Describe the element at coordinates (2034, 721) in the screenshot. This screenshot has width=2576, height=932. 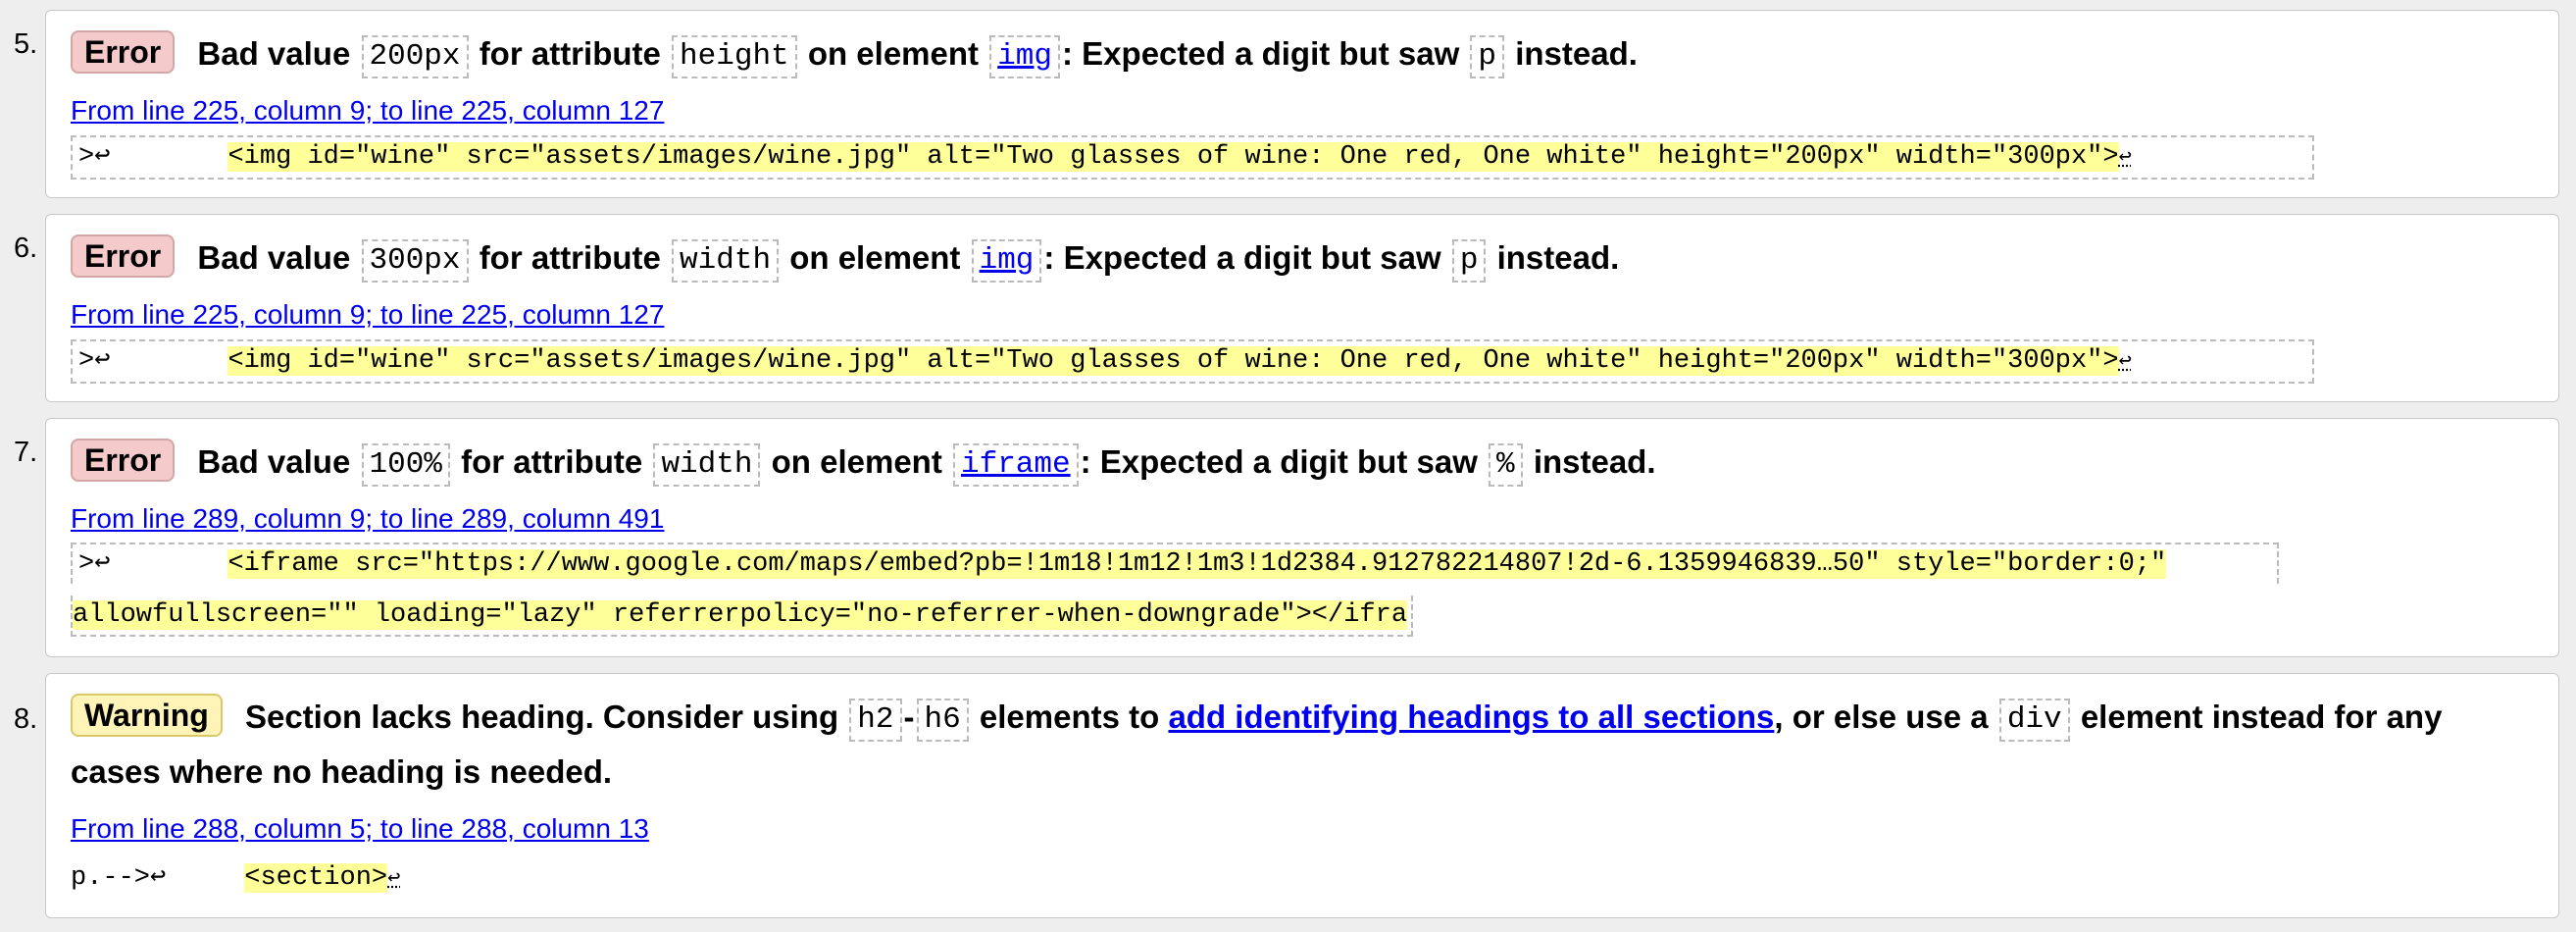
I see `div-code: div` at that location.